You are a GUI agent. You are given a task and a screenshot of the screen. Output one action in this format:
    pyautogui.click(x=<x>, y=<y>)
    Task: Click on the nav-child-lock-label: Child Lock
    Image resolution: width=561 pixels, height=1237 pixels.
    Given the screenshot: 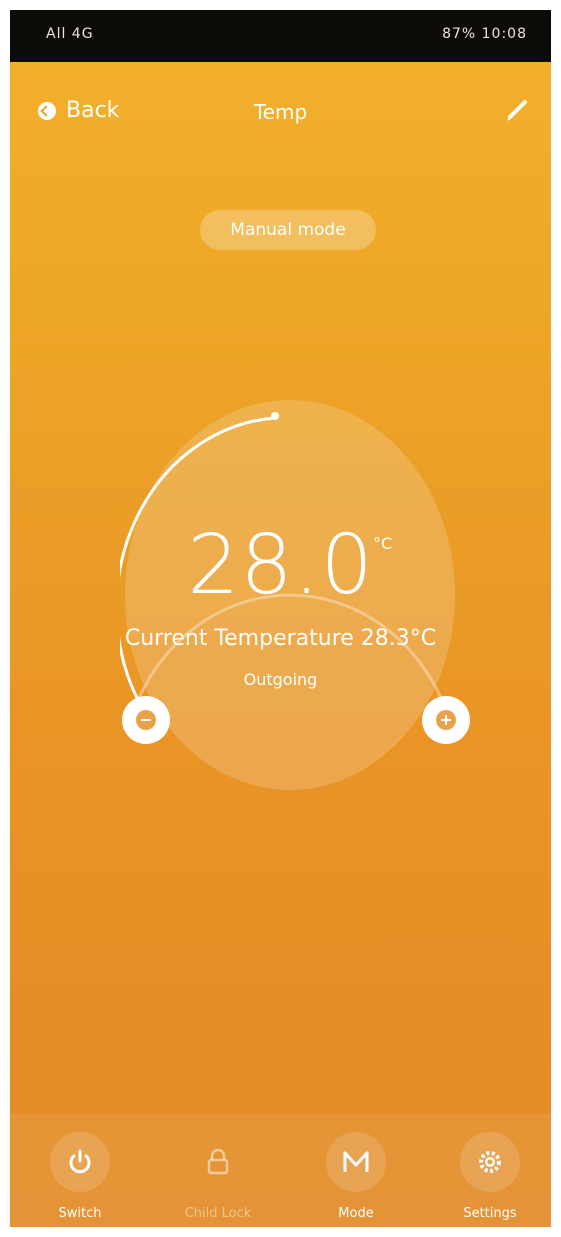 What is the action you would take?
    pyautogui.click(x=218, y=1213)
    